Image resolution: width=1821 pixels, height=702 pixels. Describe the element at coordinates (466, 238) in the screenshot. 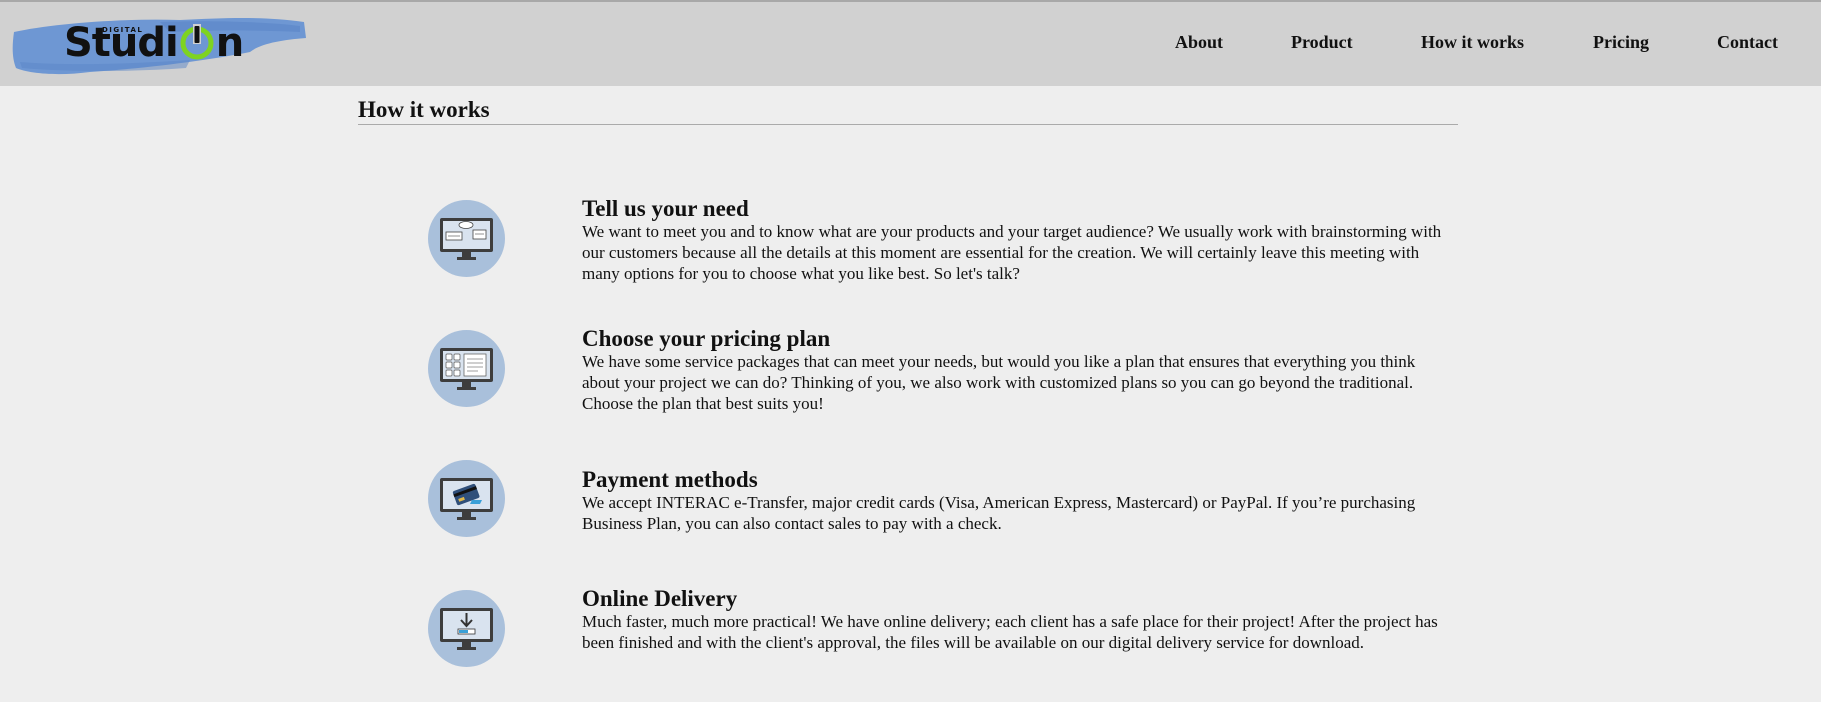

I see `monitor-chat-icon` at that location.